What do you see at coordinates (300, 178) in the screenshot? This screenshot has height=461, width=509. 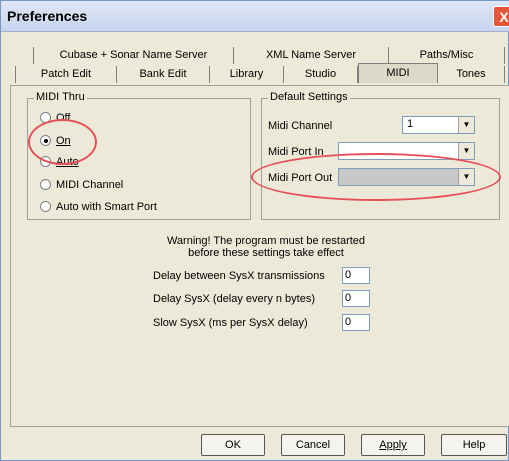 I see `midi-port-out-label: Midi Port Out` at bounding box center [300, 178].